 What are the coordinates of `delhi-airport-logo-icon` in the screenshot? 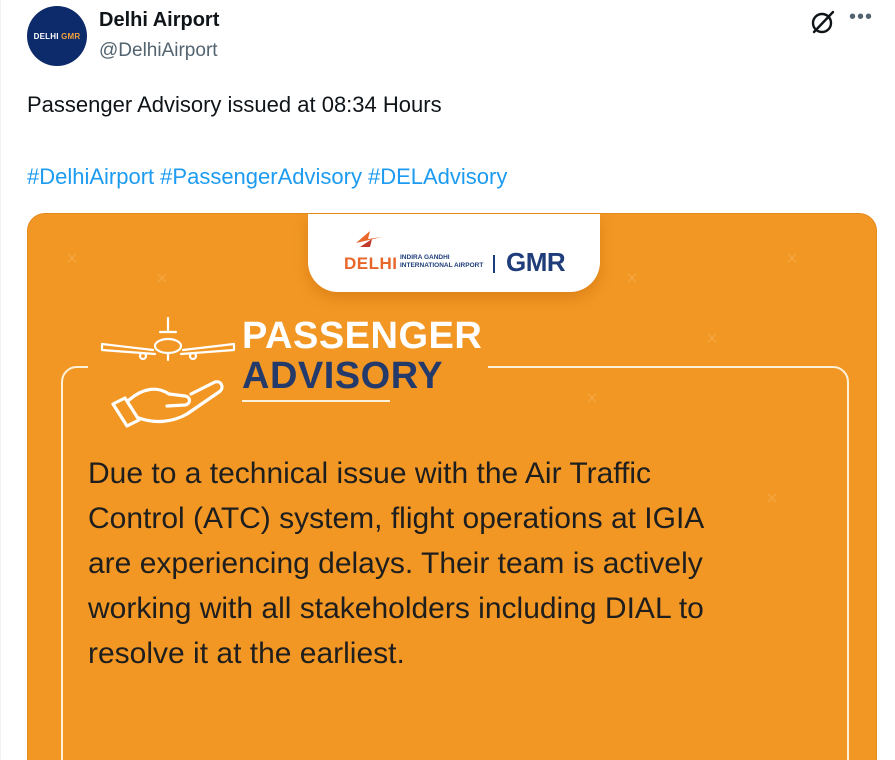 It's located at (369, 239).